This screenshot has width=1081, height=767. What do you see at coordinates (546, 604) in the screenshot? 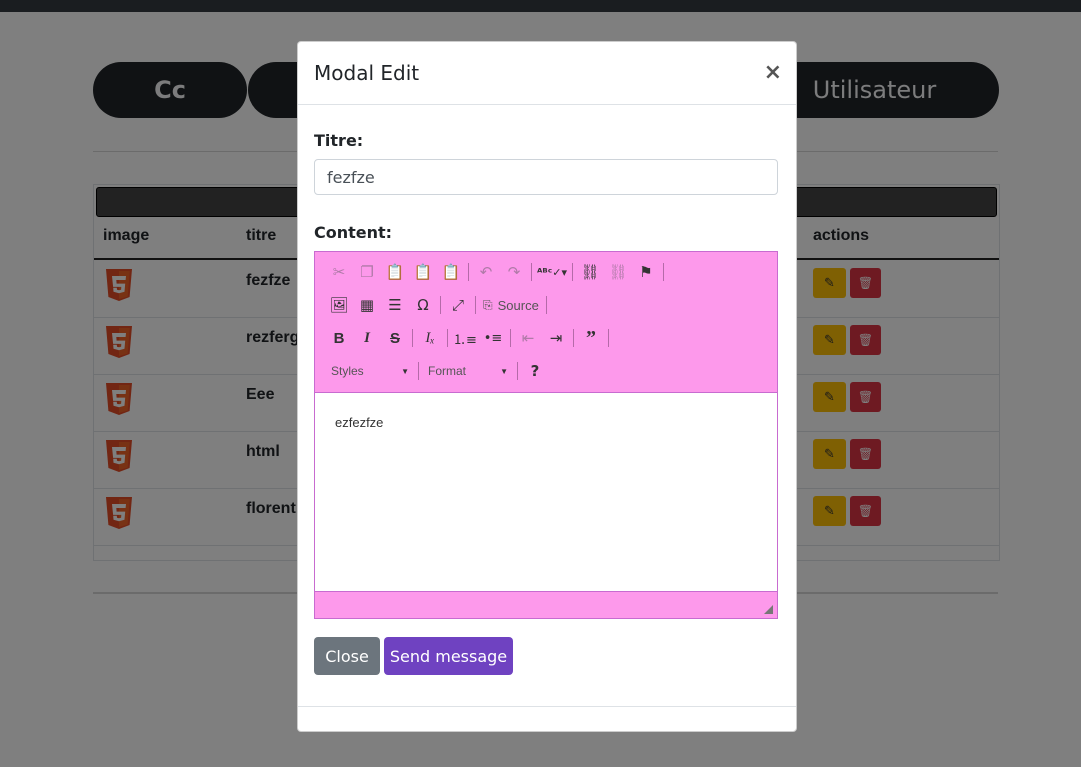
I see `editor-bottom-bar` at bounding box center [546, 604].